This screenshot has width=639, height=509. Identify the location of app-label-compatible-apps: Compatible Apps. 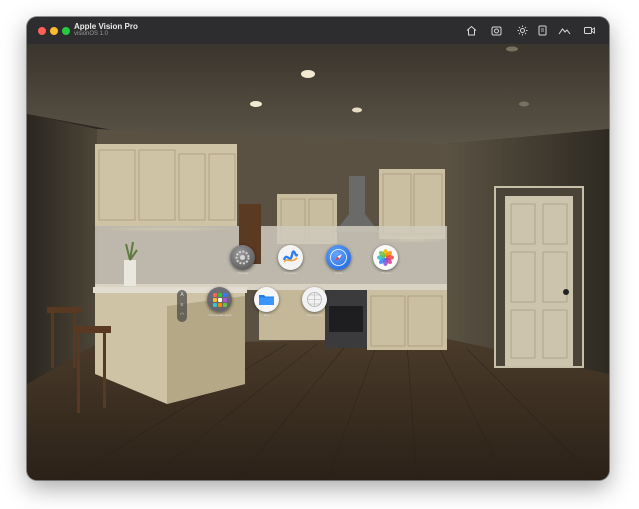
(220, 315).